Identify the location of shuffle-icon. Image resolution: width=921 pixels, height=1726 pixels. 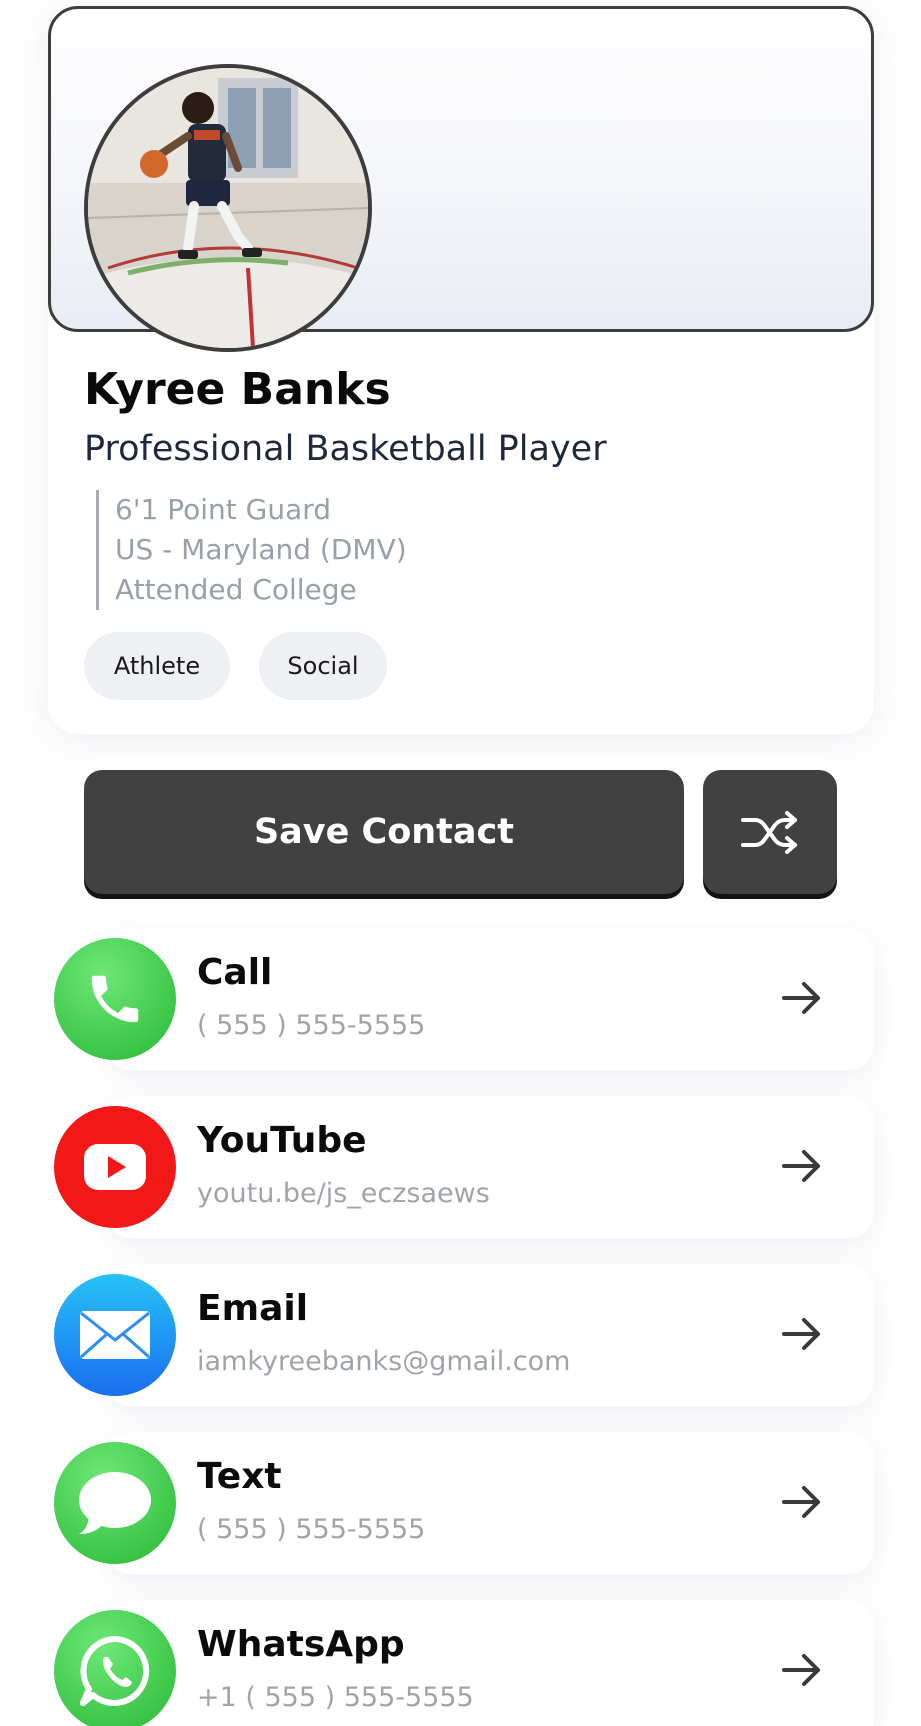
(769, 832).